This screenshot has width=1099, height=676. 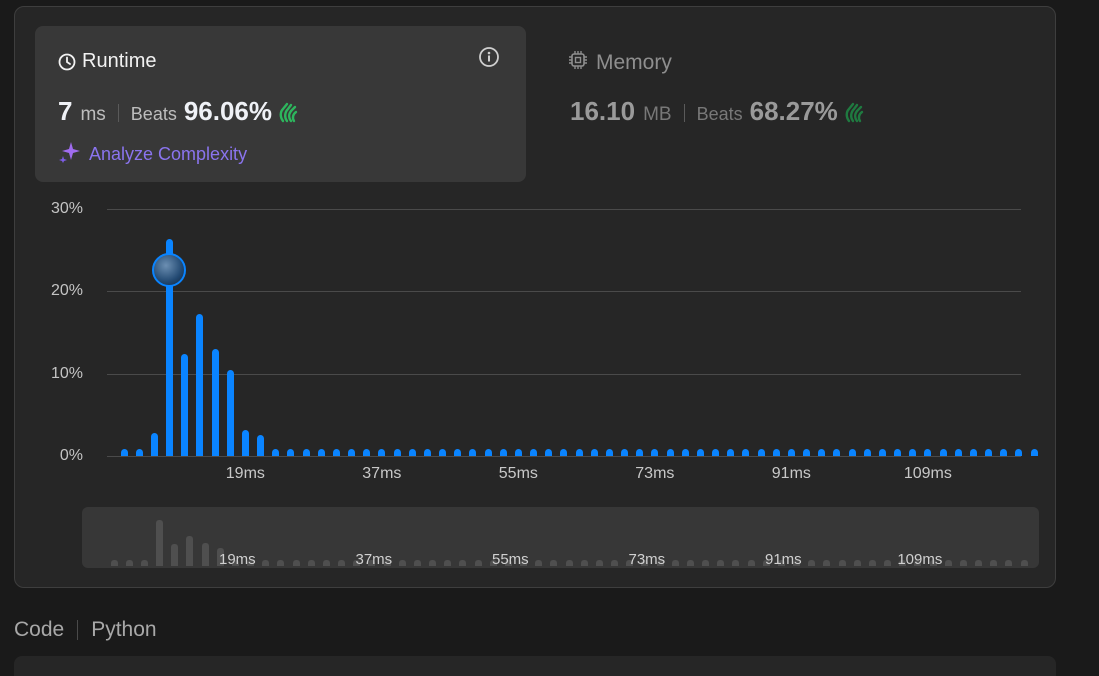 What do you see at coordinates (85, 630) in the screenshot?
I see `code-header: Code Python` at bounding box center [85, 630].